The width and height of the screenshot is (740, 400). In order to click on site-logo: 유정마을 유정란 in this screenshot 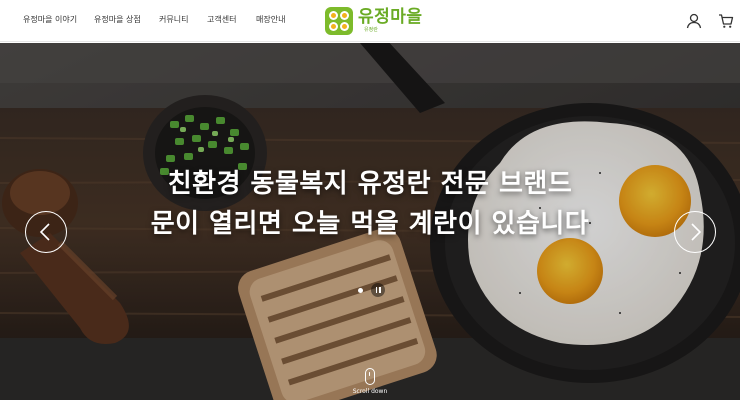, I will do `click(374, 21)`.